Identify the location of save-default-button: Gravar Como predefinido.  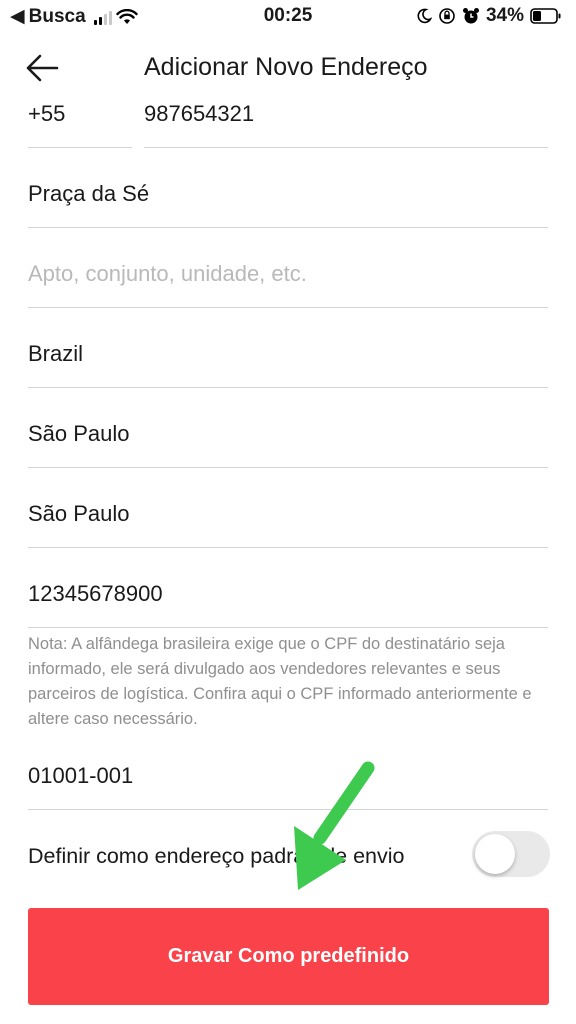
(288, 956).